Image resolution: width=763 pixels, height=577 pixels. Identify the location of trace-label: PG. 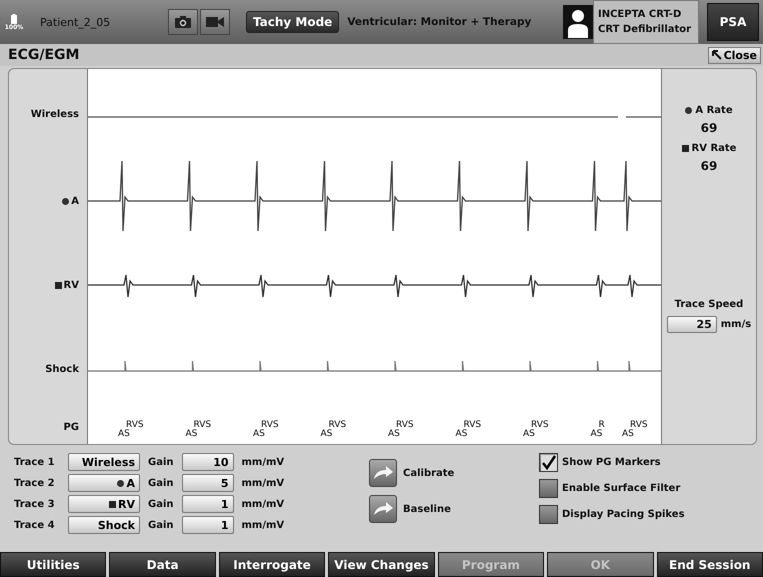
(71, 427).